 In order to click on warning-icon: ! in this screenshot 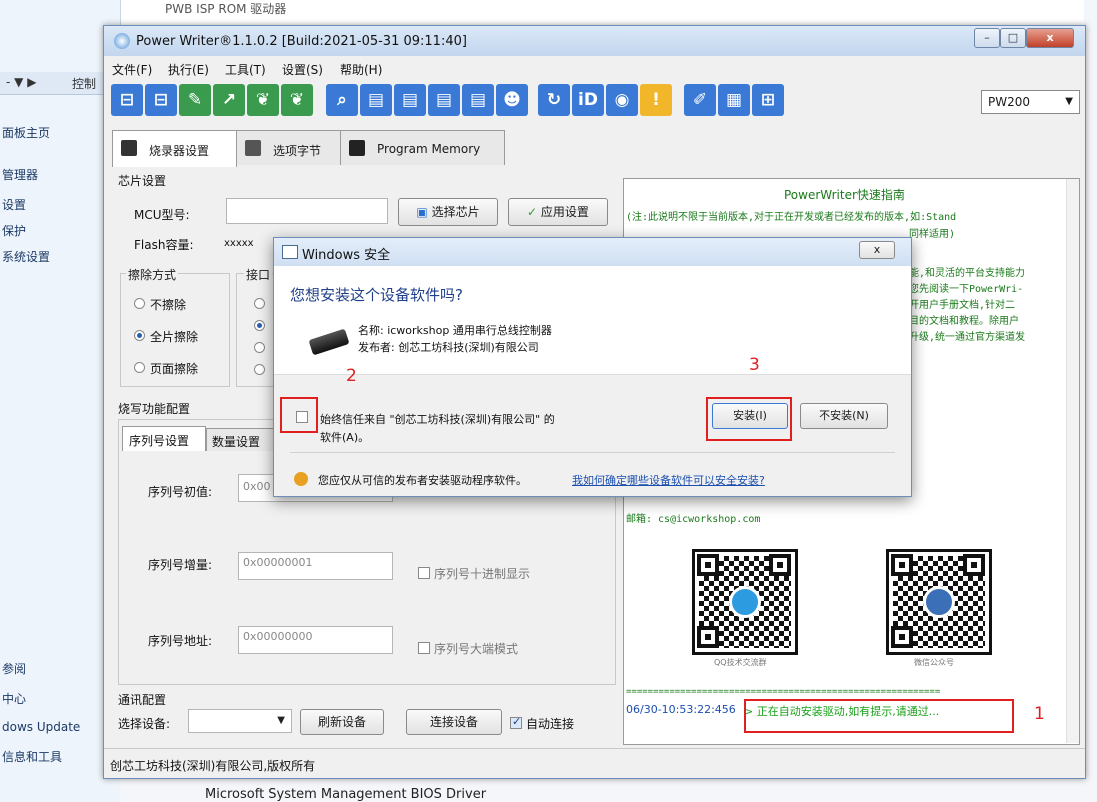, I will do `click(656, 100)`.